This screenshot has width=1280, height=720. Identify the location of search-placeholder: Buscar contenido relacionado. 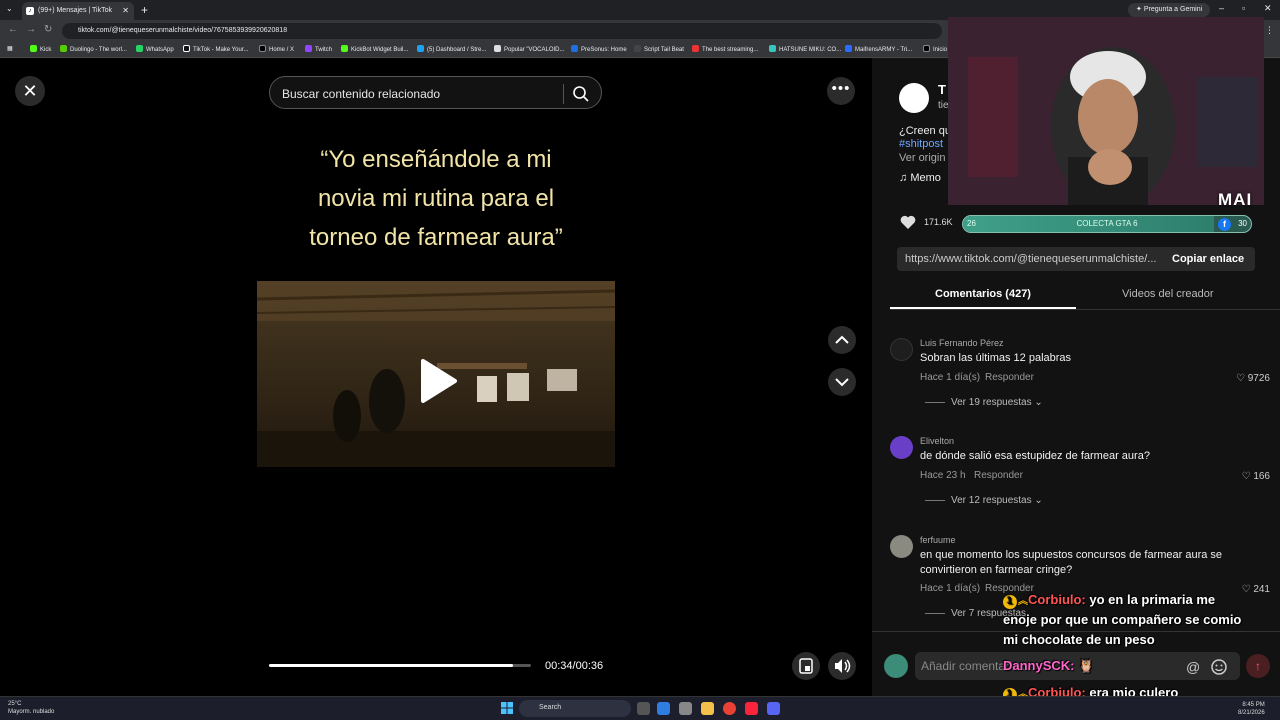
(361, 94).